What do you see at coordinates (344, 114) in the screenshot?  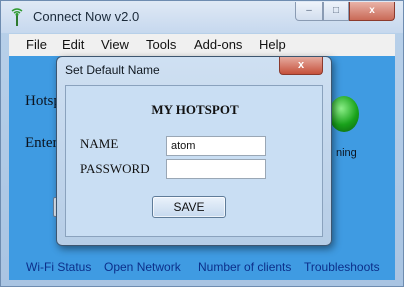 I see `status-indicator-icon` at bounding box center [344, 114].